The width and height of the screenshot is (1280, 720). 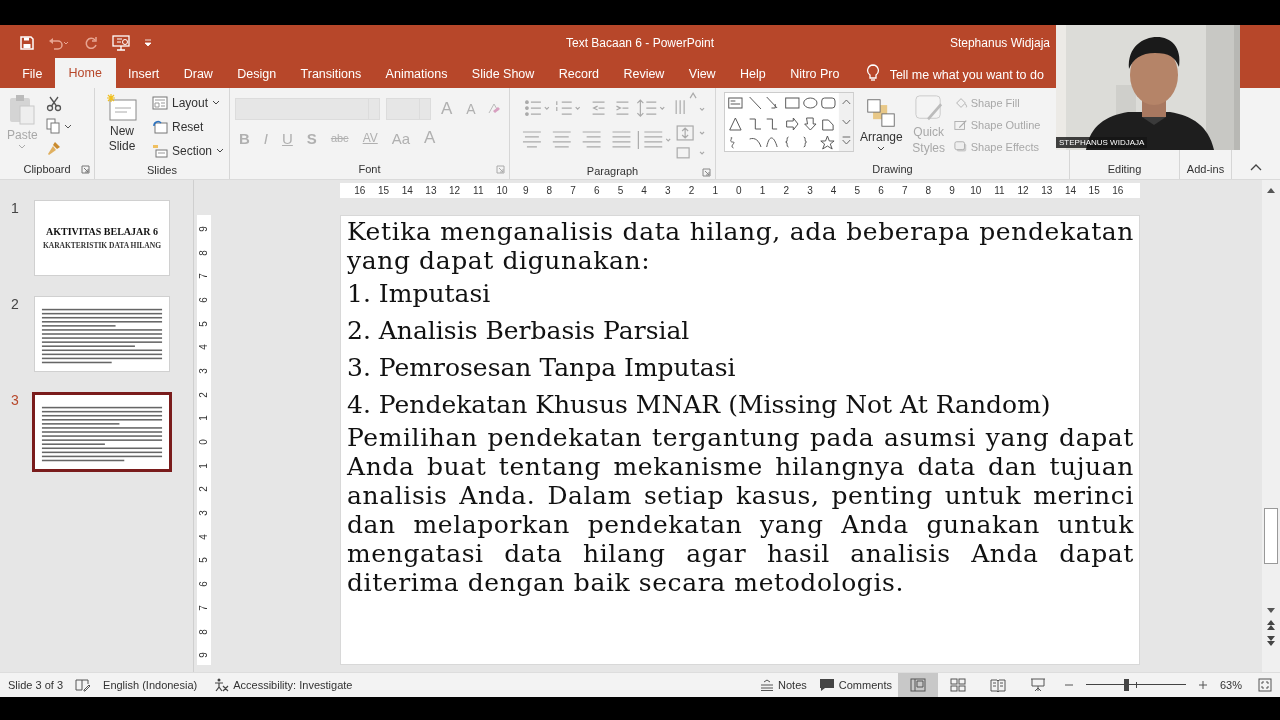 I want to click on new-slide-icon, so click(x=122, y=108).